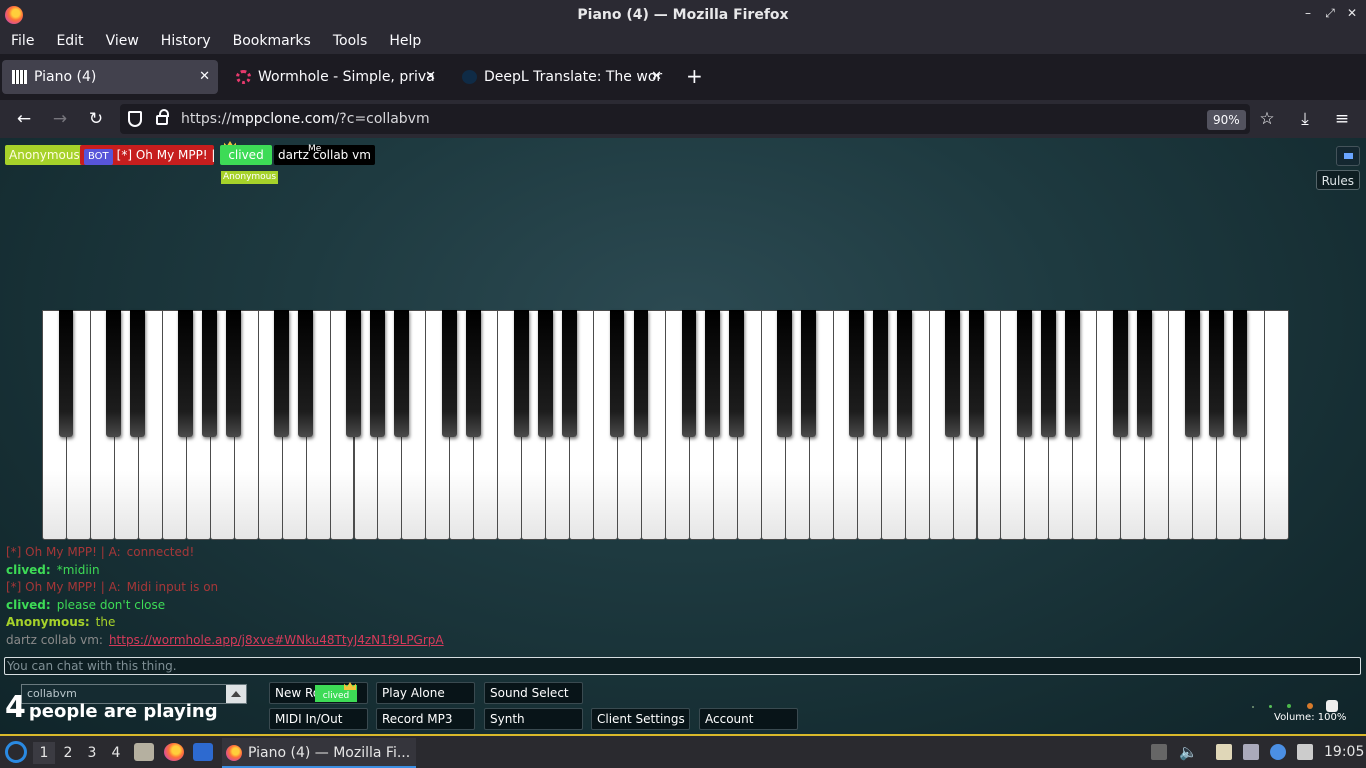 Image resolution: width=1366 pixels, height=768 pixels. What do you see at coordinates (246, 155) in the screenshot?
I see `participant-clived: clived` at bounding box center [246, 155].